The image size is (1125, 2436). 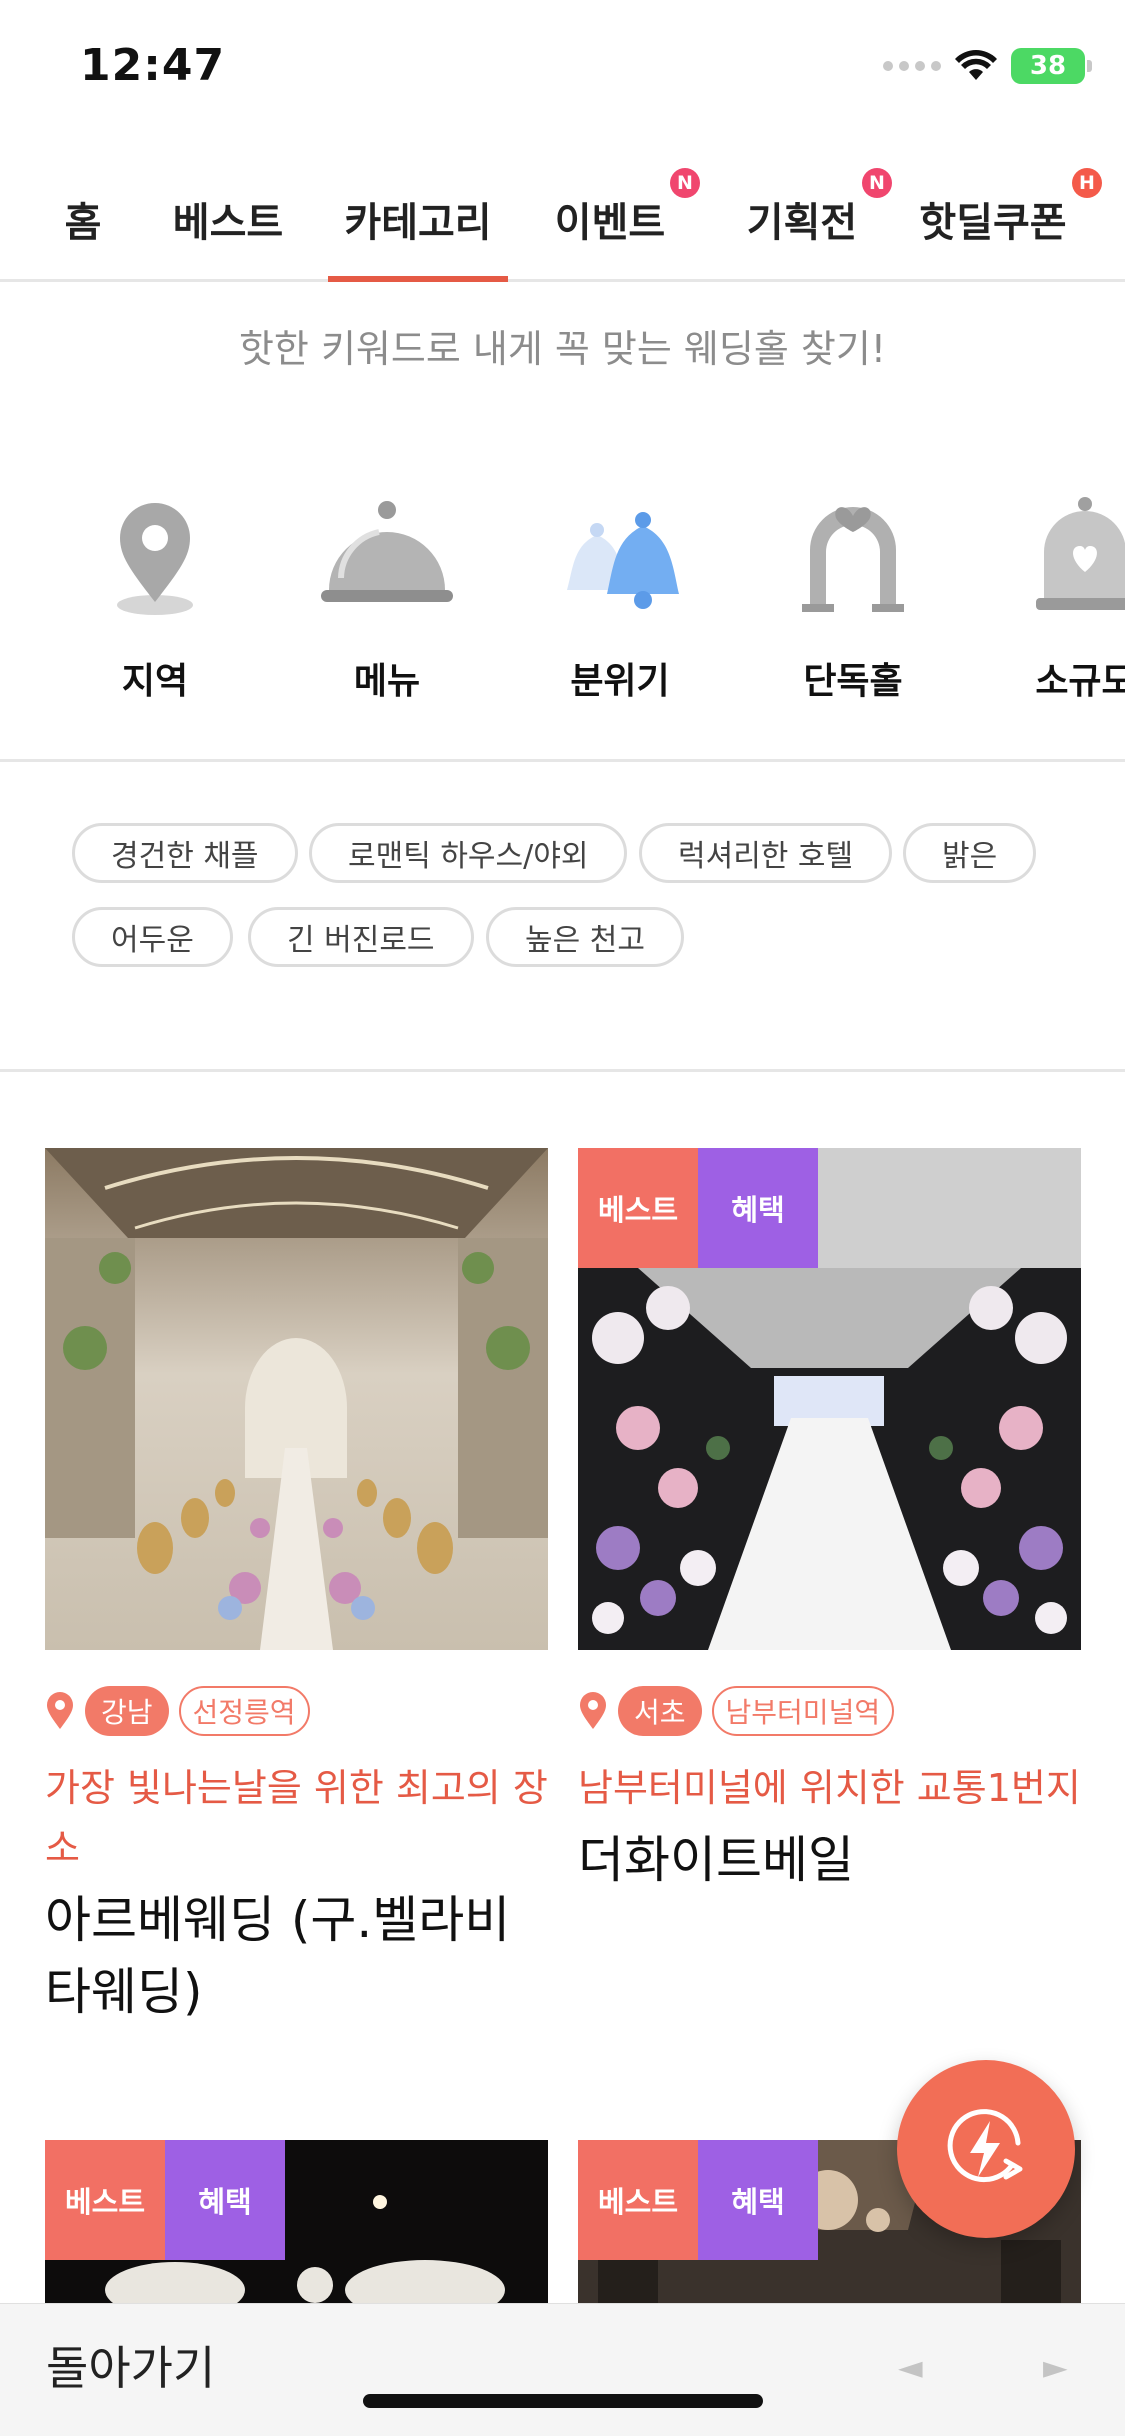 I want to click on venue-photo, so click(x=296, y=1399).